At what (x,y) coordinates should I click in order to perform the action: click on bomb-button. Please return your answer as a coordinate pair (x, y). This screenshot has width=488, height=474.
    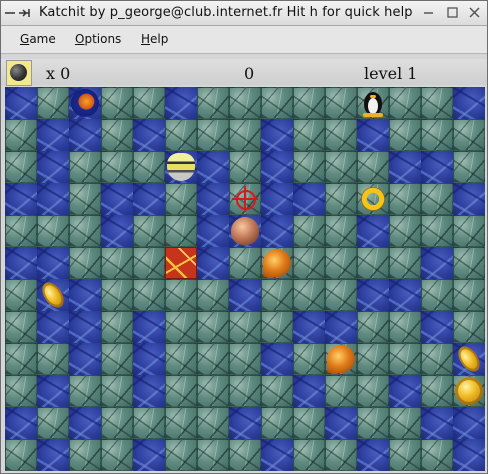
    Looking at the image, I should click on (19, 73).